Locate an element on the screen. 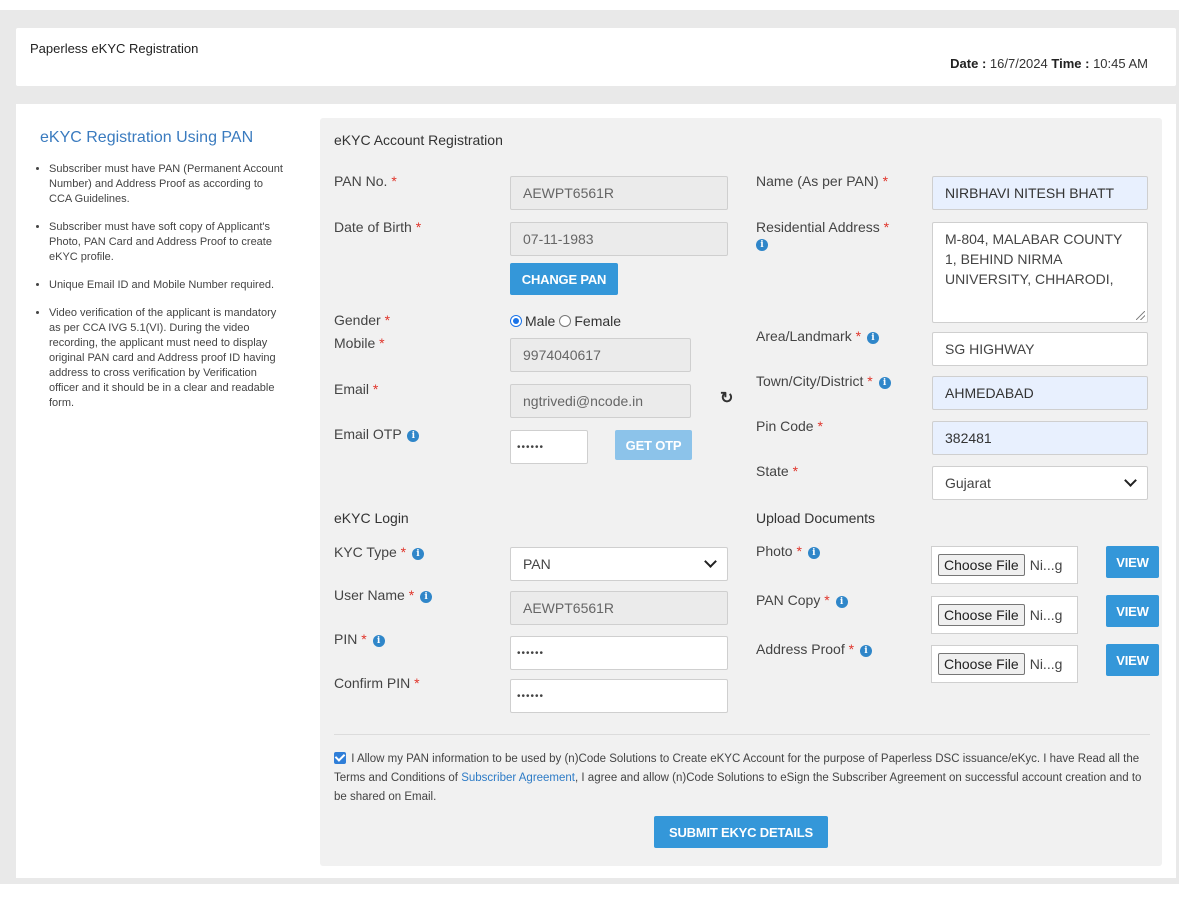 This screenshot has width=1179, height=899. pan-copy-label: PAN Copy * i is located at coordinates (802, 600).